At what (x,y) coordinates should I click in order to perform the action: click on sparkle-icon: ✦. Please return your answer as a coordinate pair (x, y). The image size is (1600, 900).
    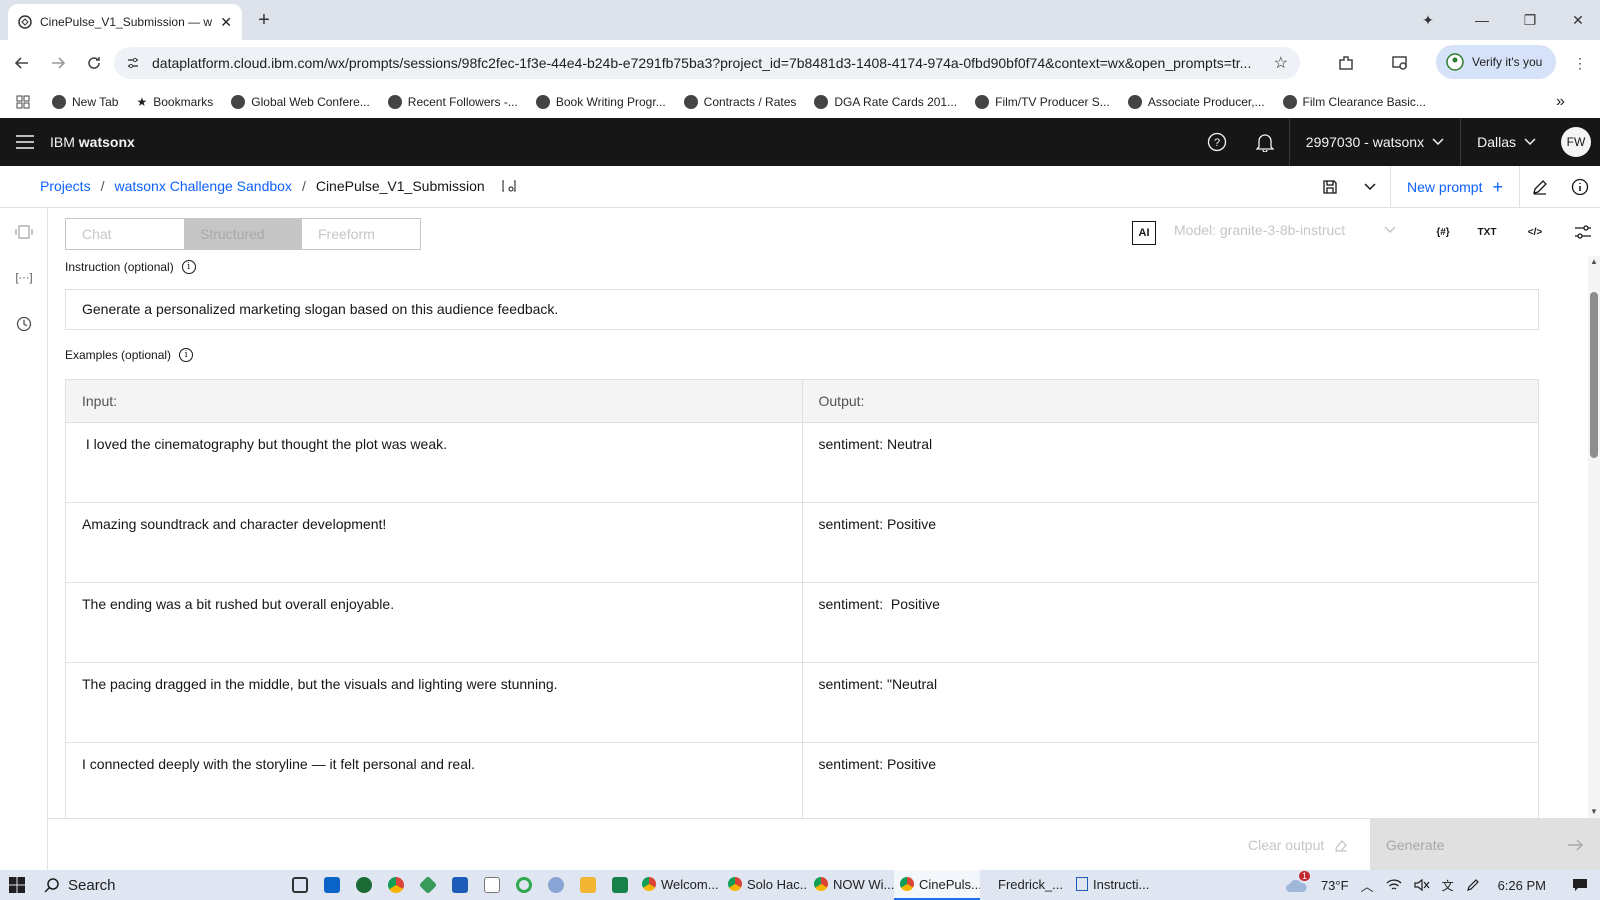
    Looking at the image, I should click on (1428, 20).